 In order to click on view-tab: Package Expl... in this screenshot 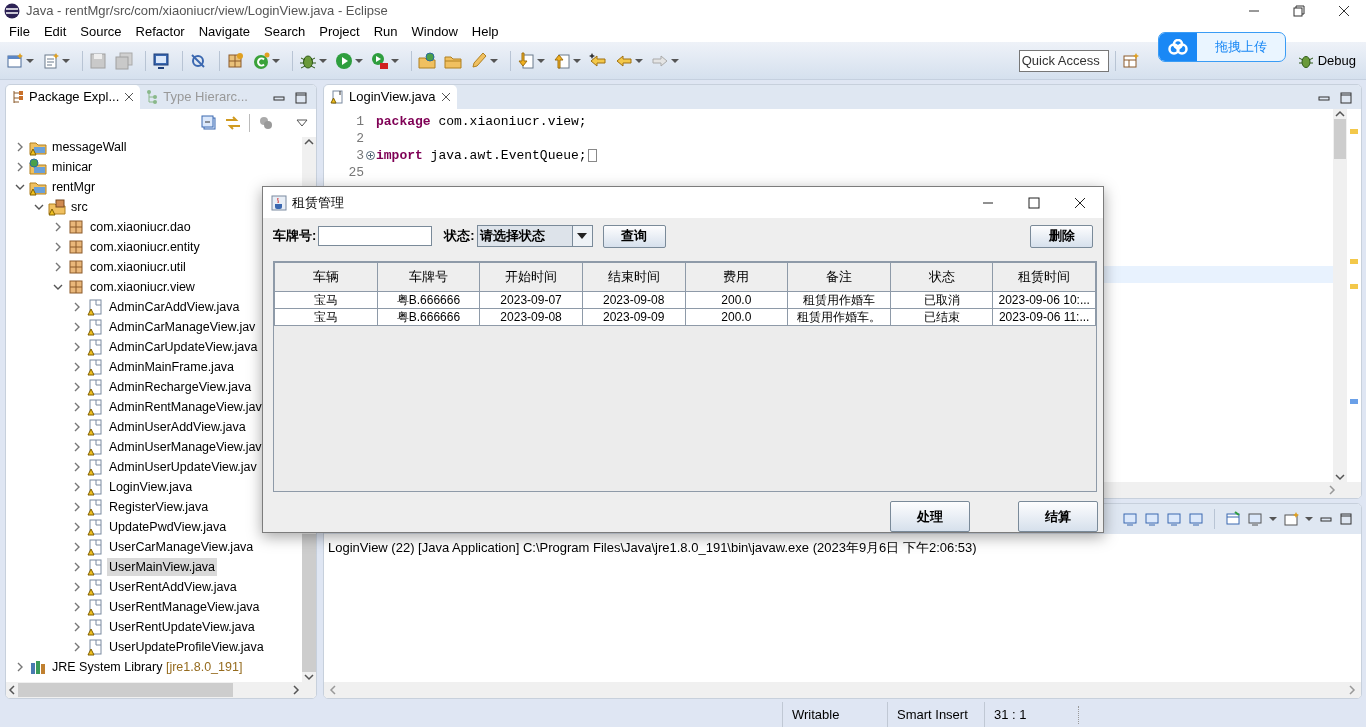, I will do `click(73, 97)`.